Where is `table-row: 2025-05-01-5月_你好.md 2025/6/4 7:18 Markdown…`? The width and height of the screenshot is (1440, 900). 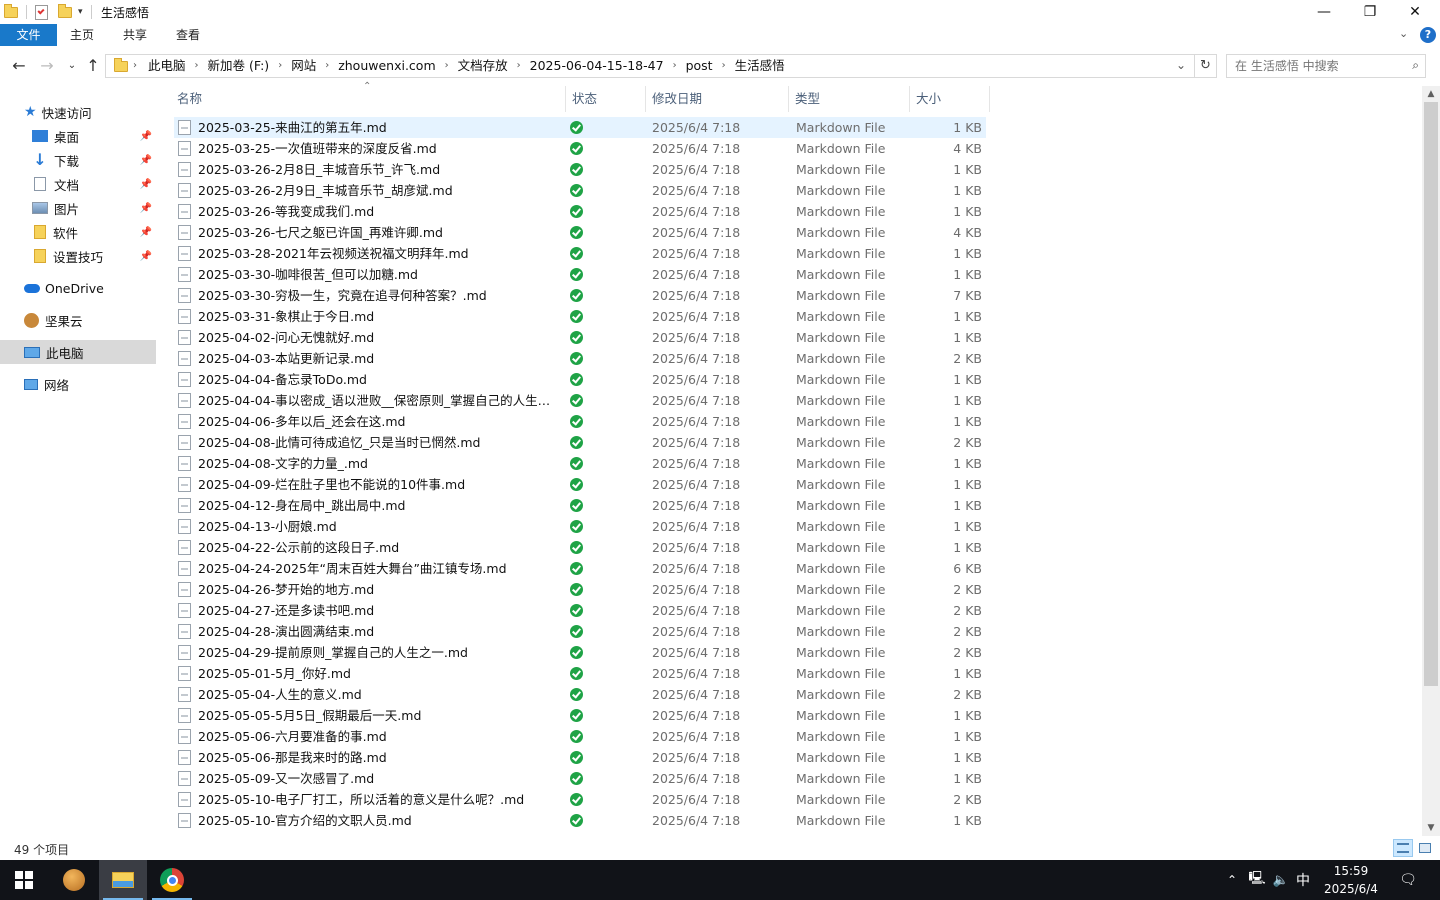 table-row: 2025-05-01-5月_你好.md 2025/6/4 7:18 Markdown… is located at coordinates (580, 673).